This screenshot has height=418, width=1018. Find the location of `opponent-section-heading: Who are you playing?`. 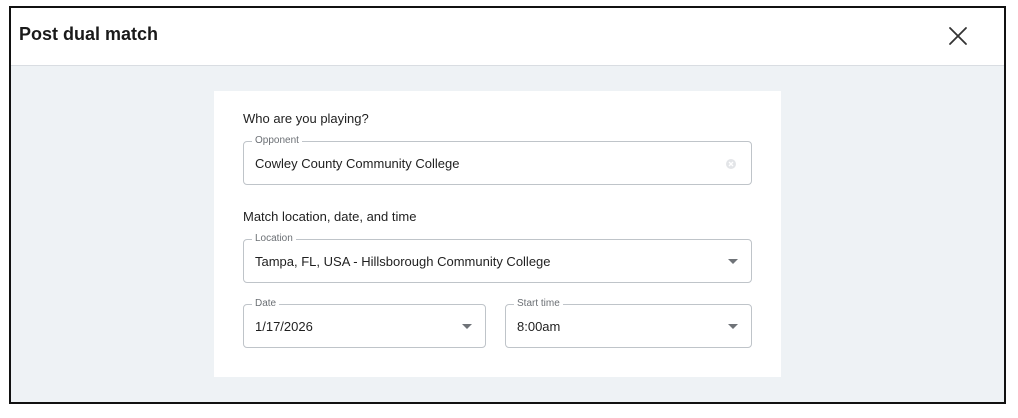

opponent-section-heading: Who are you playing? is located at coordinates (306, 118).